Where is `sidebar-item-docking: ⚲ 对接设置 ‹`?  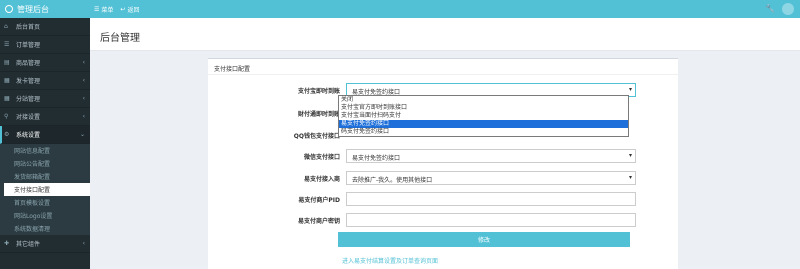
sidebar-item-docking: ⚲ 对接设置 ‹ is located at coordinates (45, 117).